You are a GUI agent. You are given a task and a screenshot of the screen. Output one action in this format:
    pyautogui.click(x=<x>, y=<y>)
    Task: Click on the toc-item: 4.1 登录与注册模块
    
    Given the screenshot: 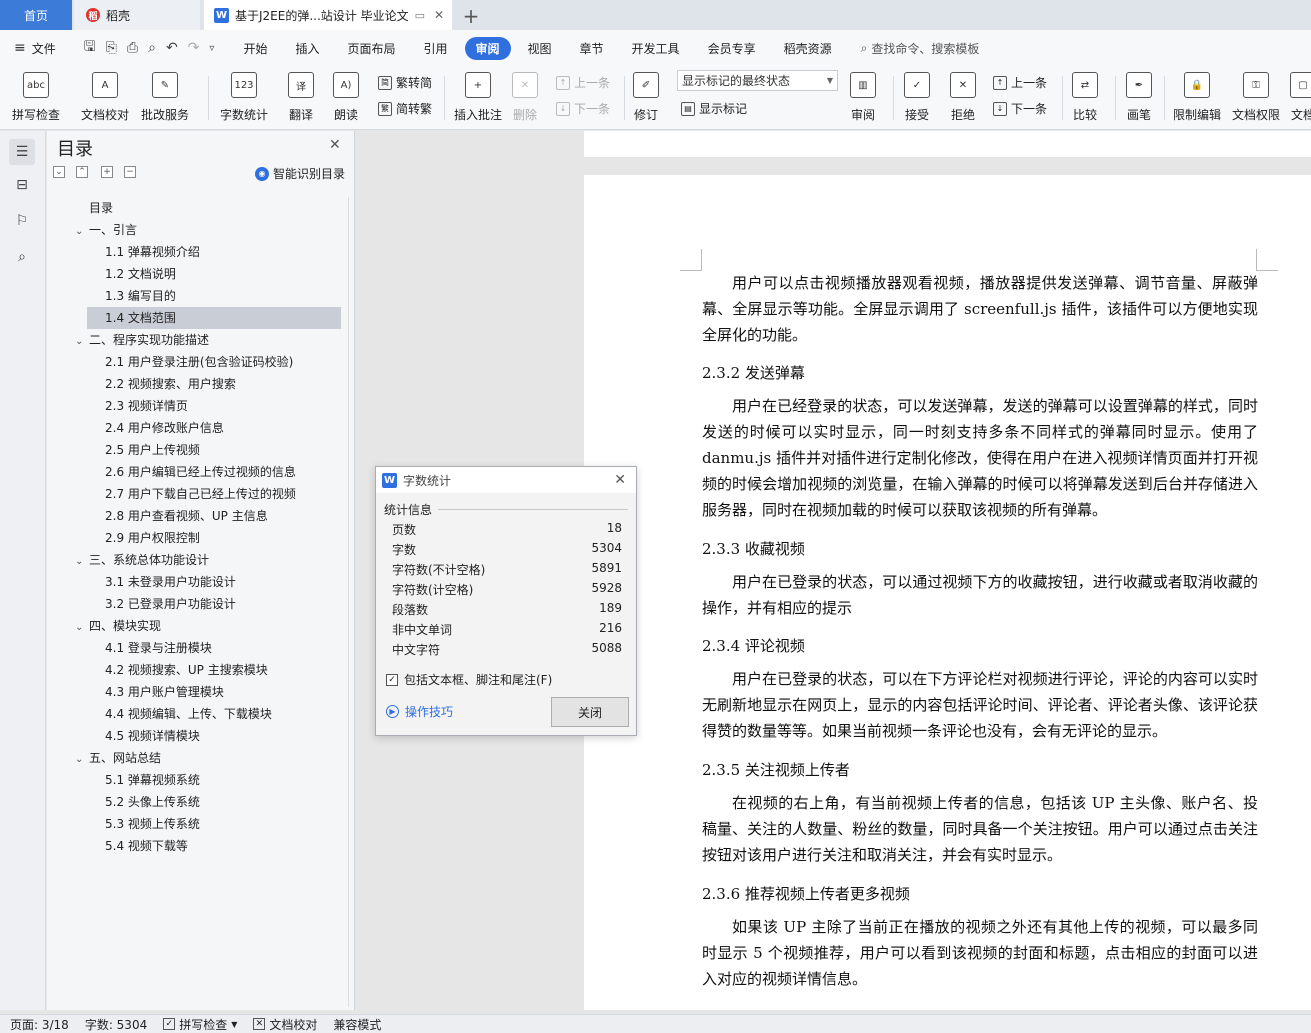 What is the action you would take?
    pyautogui.click(x=129, y=648)
    